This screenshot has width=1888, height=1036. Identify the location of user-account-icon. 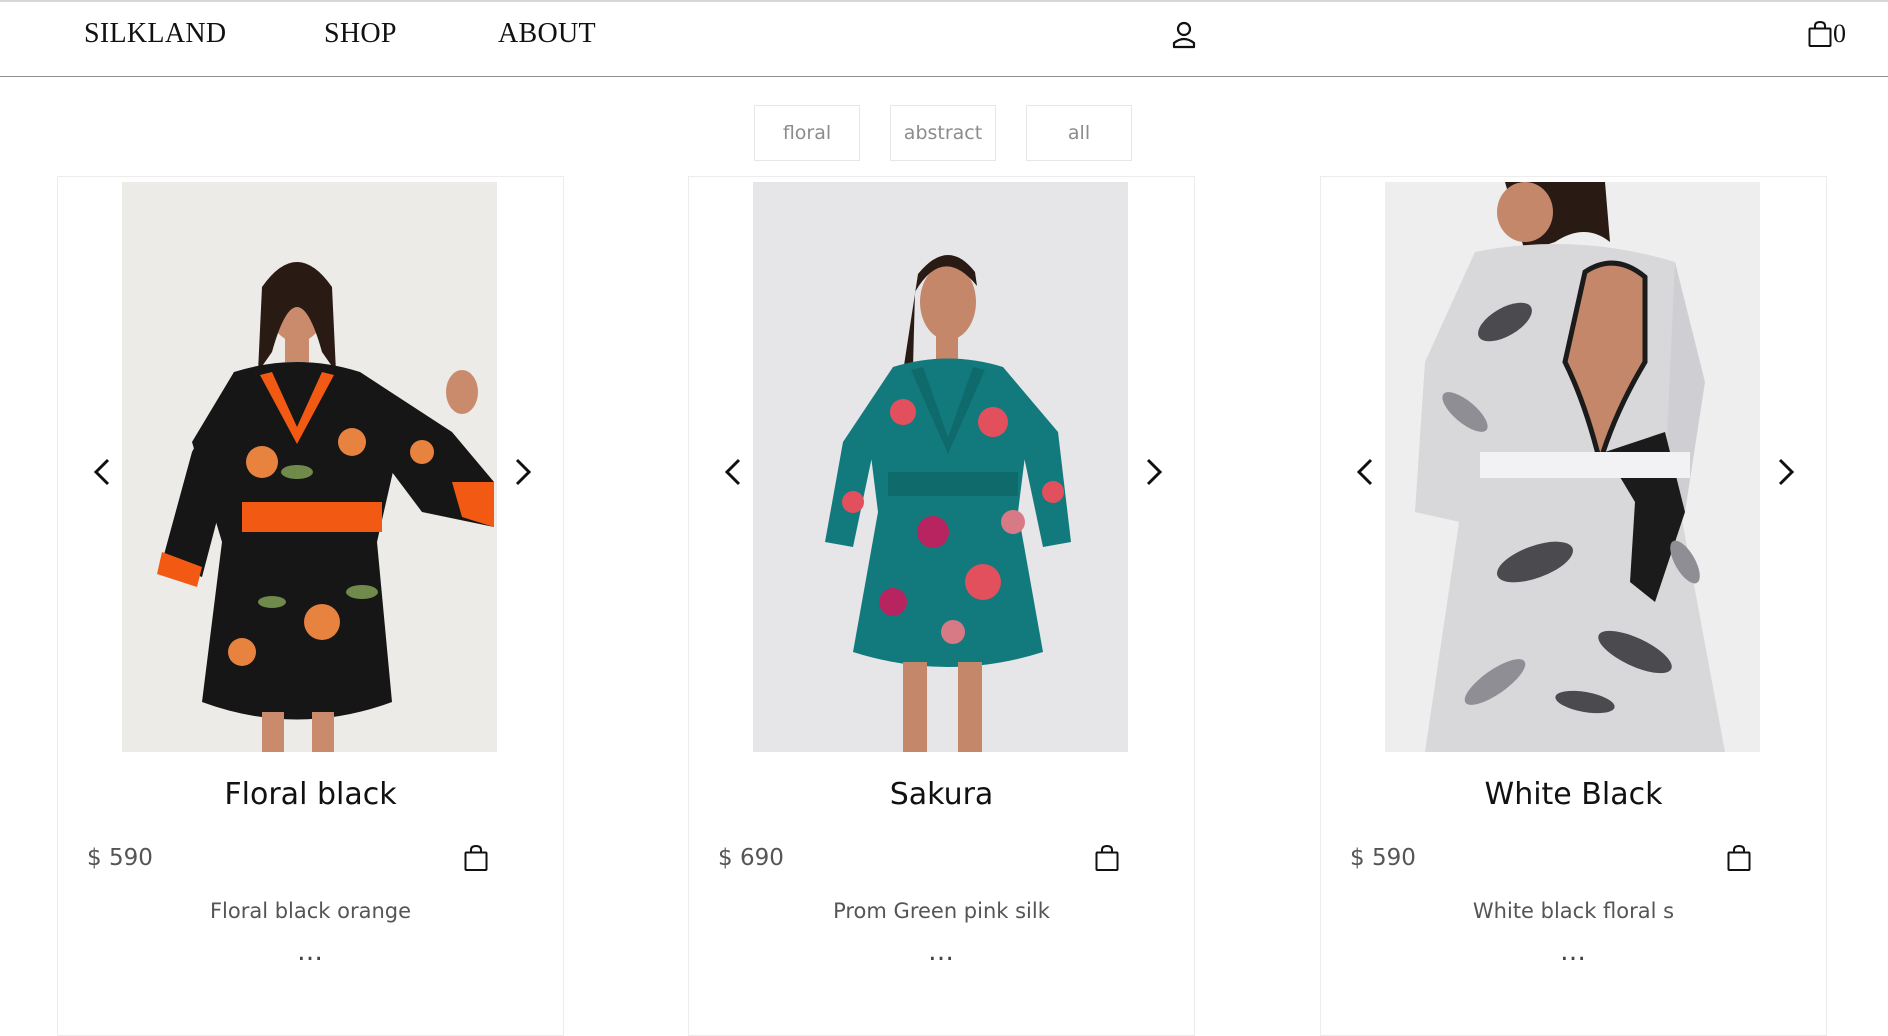
(1184, 35).